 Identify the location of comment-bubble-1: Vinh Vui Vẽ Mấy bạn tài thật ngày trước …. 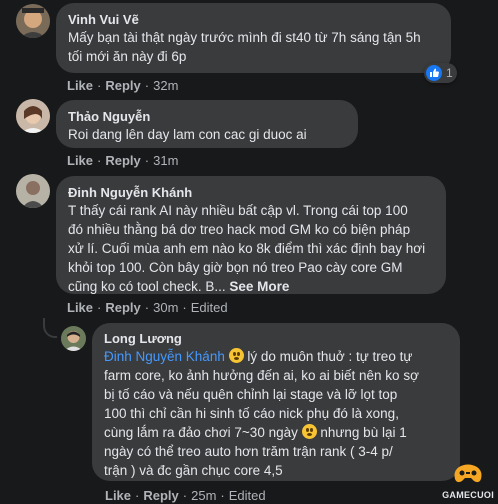
(253, 38).